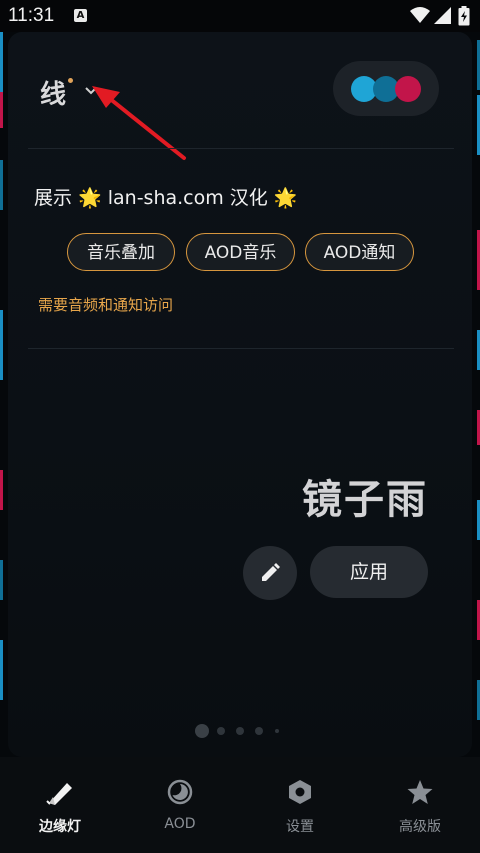 The image size is (480, 853). What do you see at coordinates (420, 15) in the screenshot?
I see `wifi-icon` at bounding box center [420, 15].